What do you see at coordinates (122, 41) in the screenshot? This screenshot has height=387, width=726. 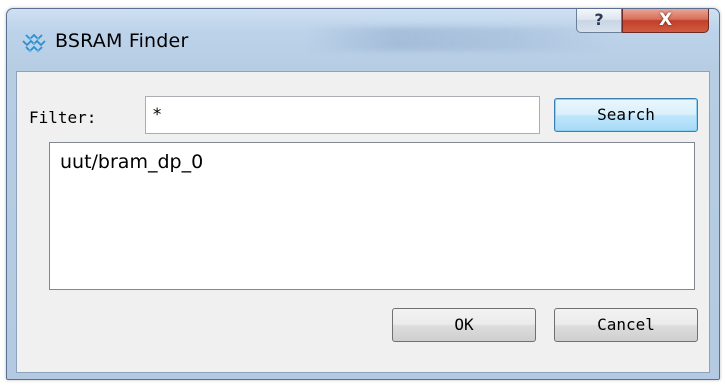 I see `window-title: BSRAM Finder` at bounding box center [122, 41].